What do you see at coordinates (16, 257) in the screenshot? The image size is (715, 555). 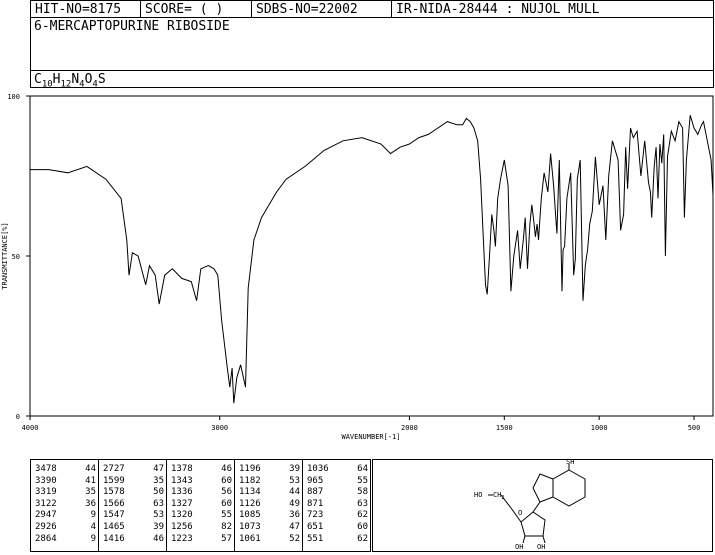 I see `y-tick-label: 50` at bounding box center [16, 257].